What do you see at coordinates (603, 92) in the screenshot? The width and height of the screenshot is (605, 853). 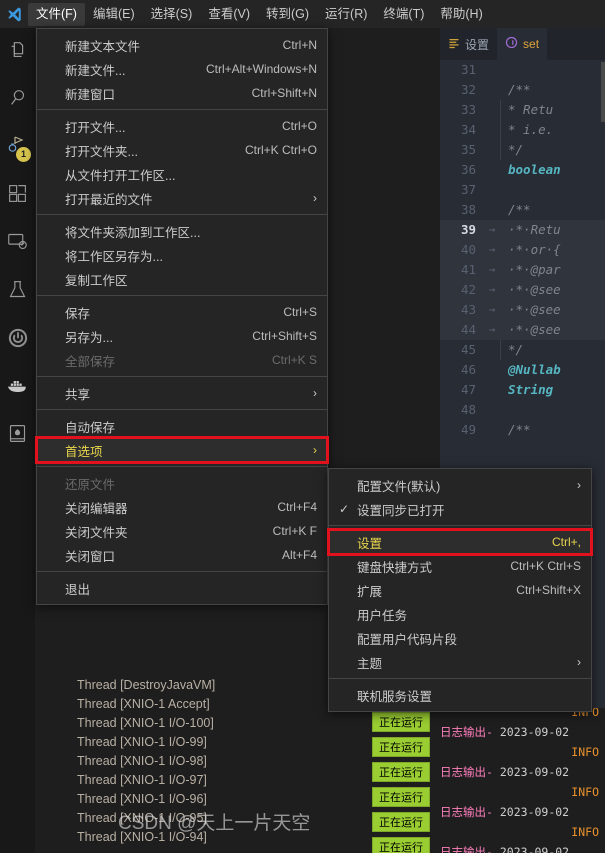 I see `editor-scrollbar` at bounding box center [603, 92].